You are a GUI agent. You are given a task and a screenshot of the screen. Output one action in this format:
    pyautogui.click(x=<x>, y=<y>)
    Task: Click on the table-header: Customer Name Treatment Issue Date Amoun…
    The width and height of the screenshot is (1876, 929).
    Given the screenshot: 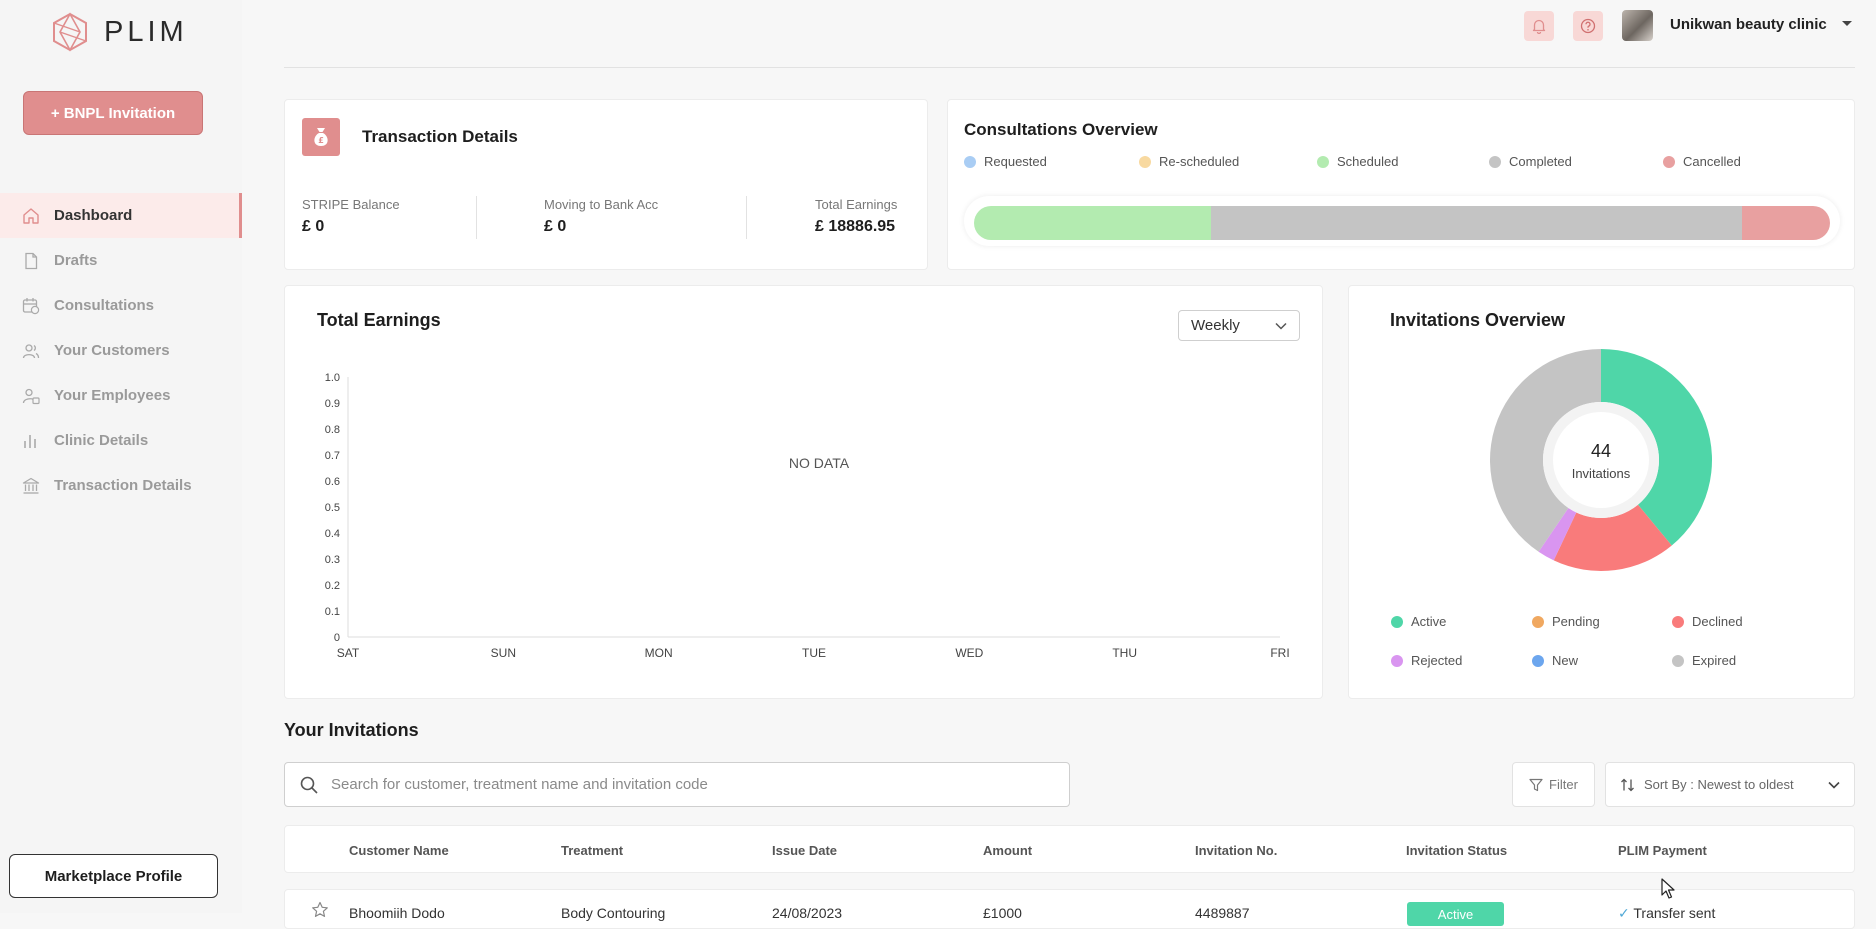 What is the action you would take?
    pyautogui.click(x=1069, y=849)
    